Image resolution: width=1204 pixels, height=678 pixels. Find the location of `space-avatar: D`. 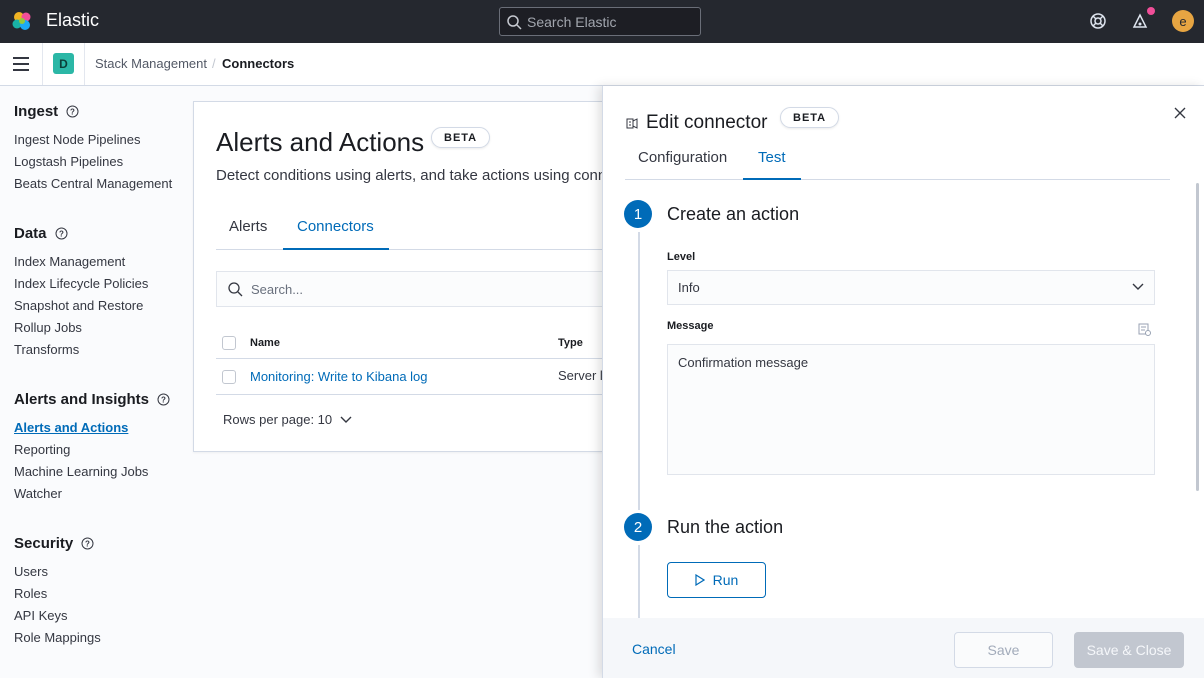

space-avatar: D is located at coordinates (63, 63).